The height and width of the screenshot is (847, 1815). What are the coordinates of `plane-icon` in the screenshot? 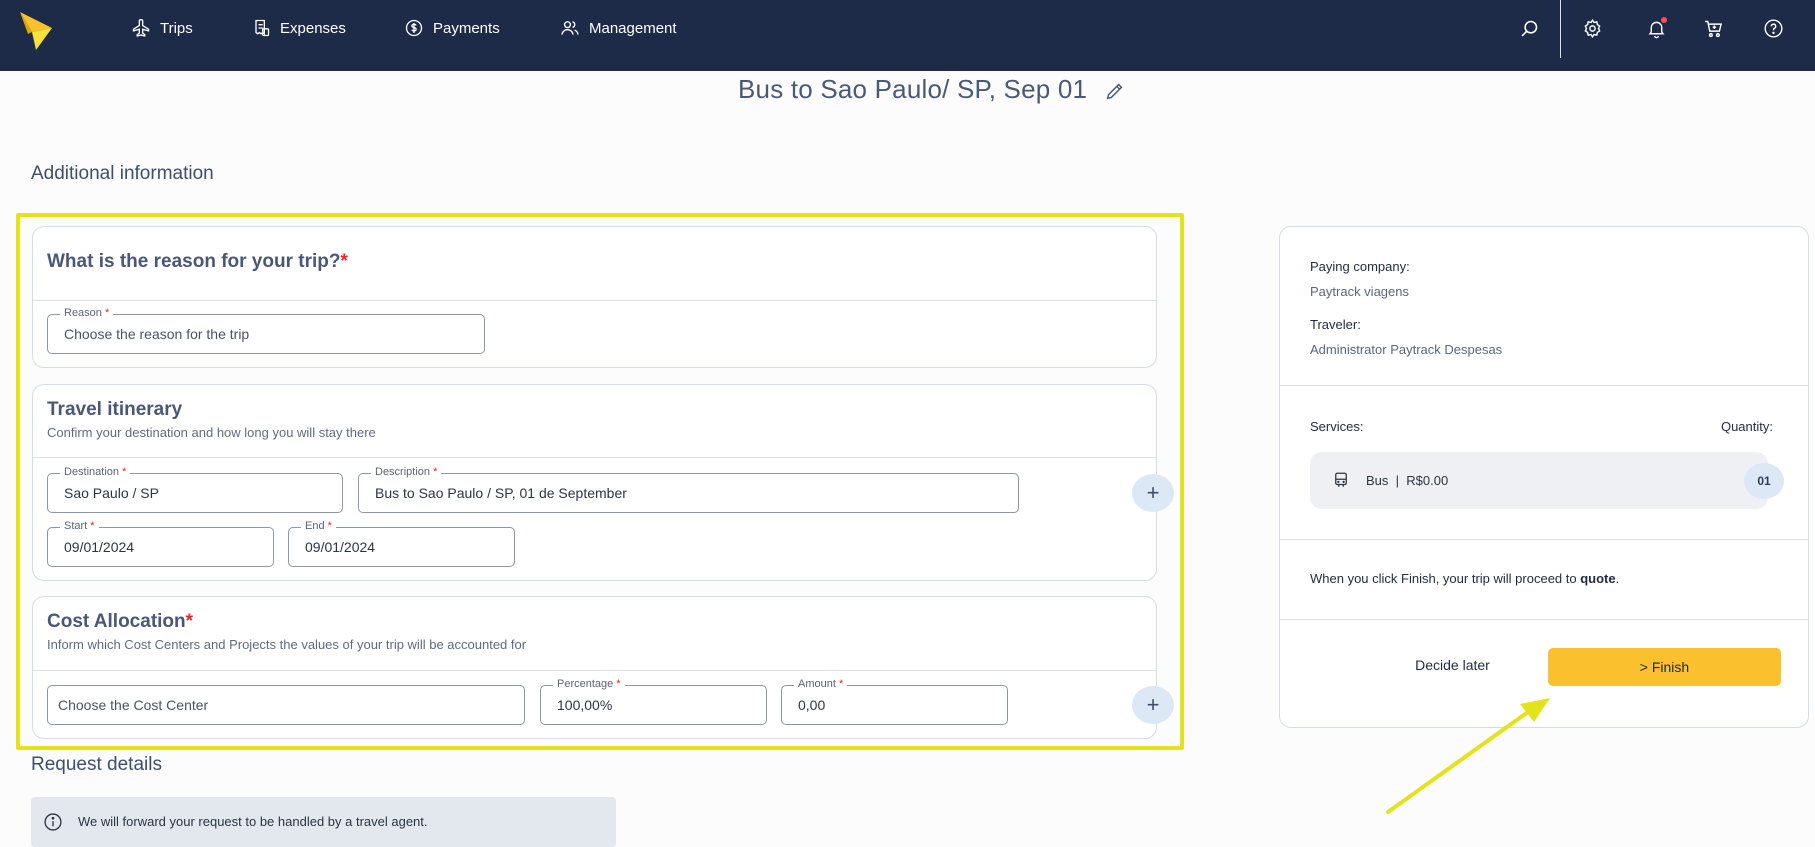 It's located at (141, 27).